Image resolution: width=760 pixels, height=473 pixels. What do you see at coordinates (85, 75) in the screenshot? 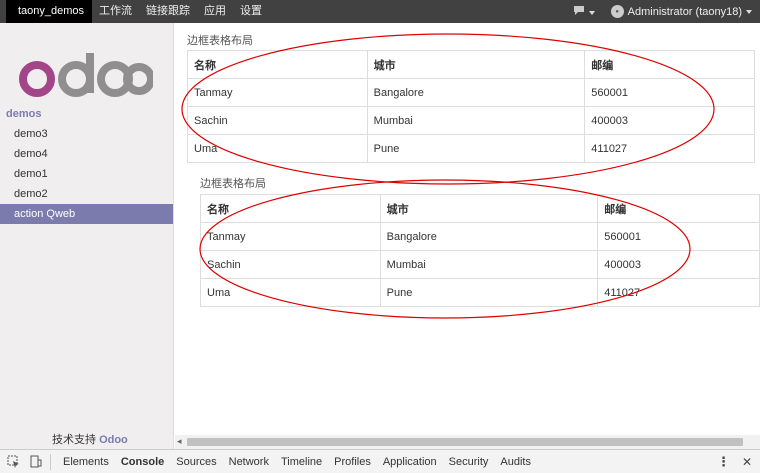
I see `odoo-logo` at bounding box center [85, 75].